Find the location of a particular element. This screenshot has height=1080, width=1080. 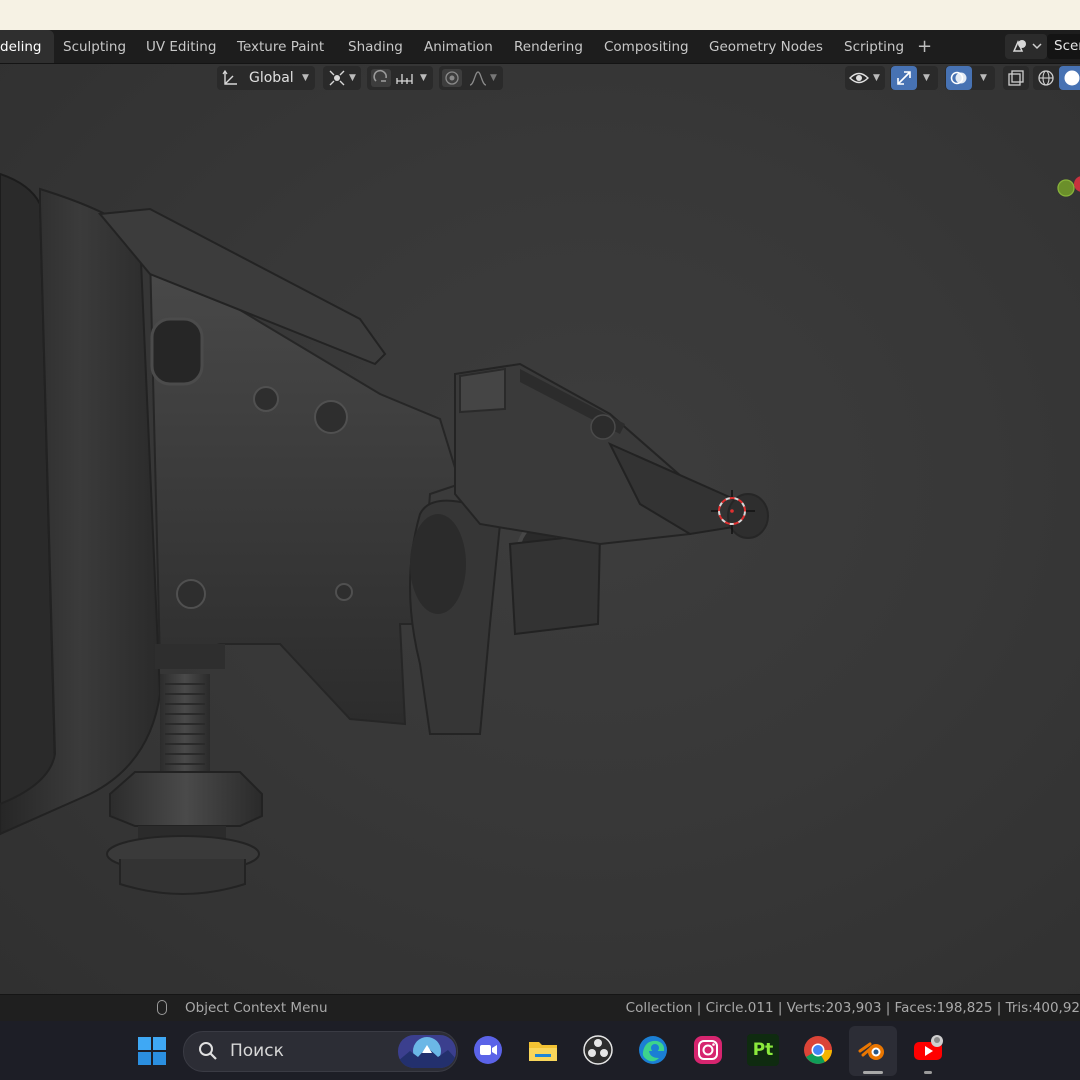

windows-taskbar: Поиск Pt is located at coordinates (540, 1050).